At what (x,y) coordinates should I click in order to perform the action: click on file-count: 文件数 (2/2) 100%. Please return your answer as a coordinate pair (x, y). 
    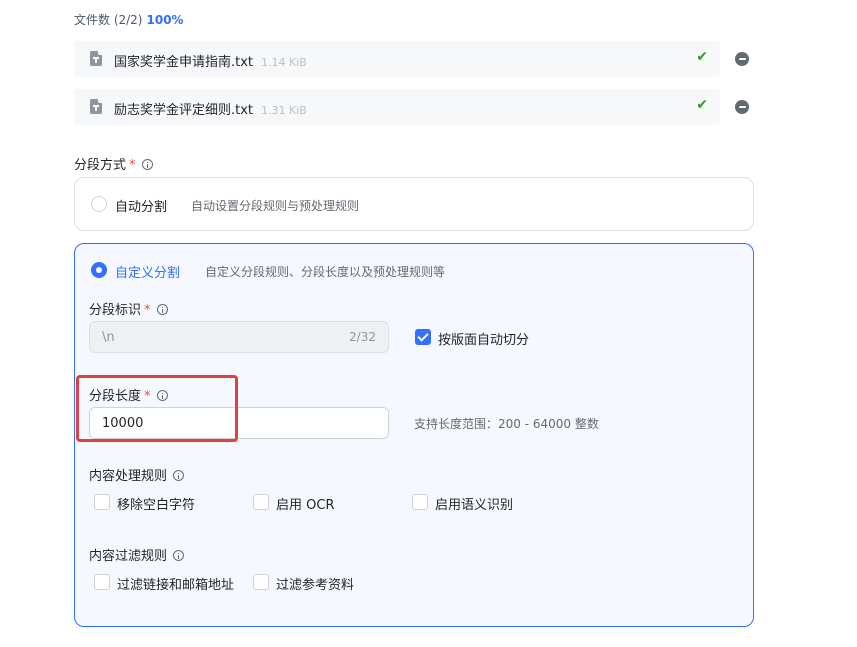
    Looking at the image, I should click on (129, 19).